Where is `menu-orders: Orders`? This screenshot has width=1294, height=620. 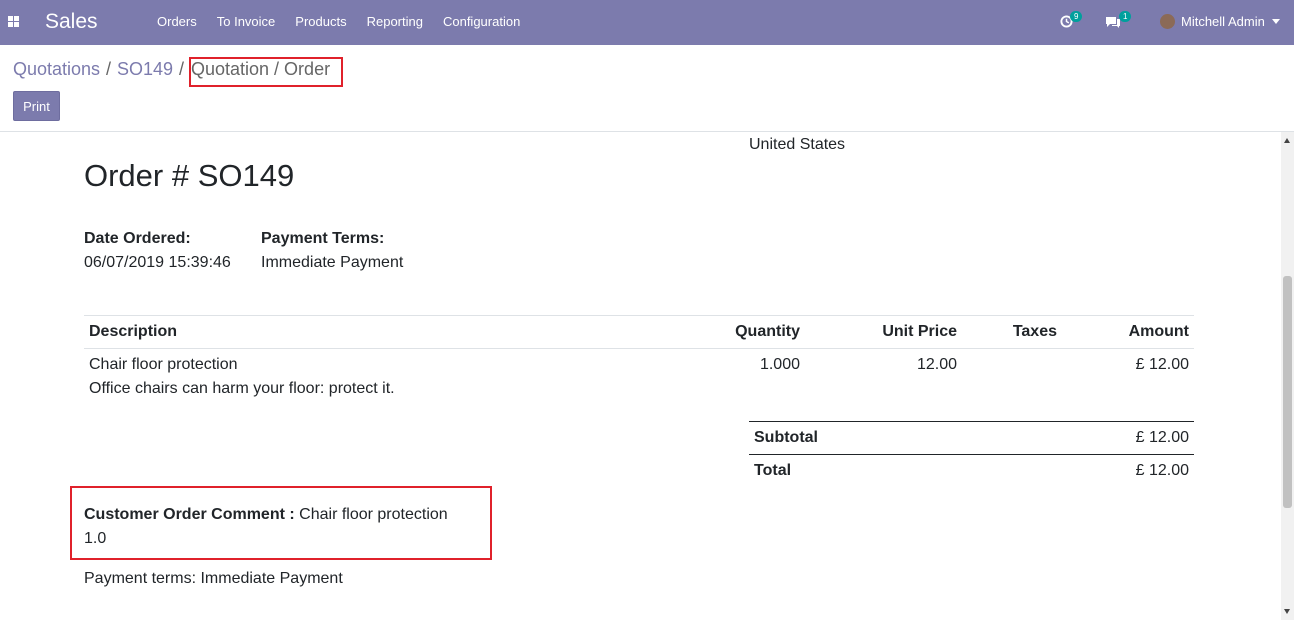
menu-orders: Orders is located at coordinates (177, 21).